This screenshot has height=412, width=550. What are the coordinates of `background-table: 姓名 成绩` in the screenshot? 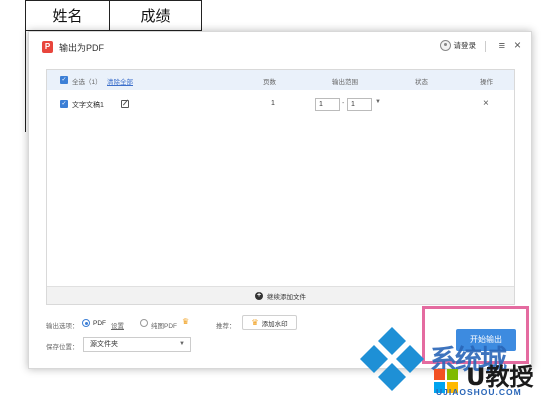 It's located at (113, 15).